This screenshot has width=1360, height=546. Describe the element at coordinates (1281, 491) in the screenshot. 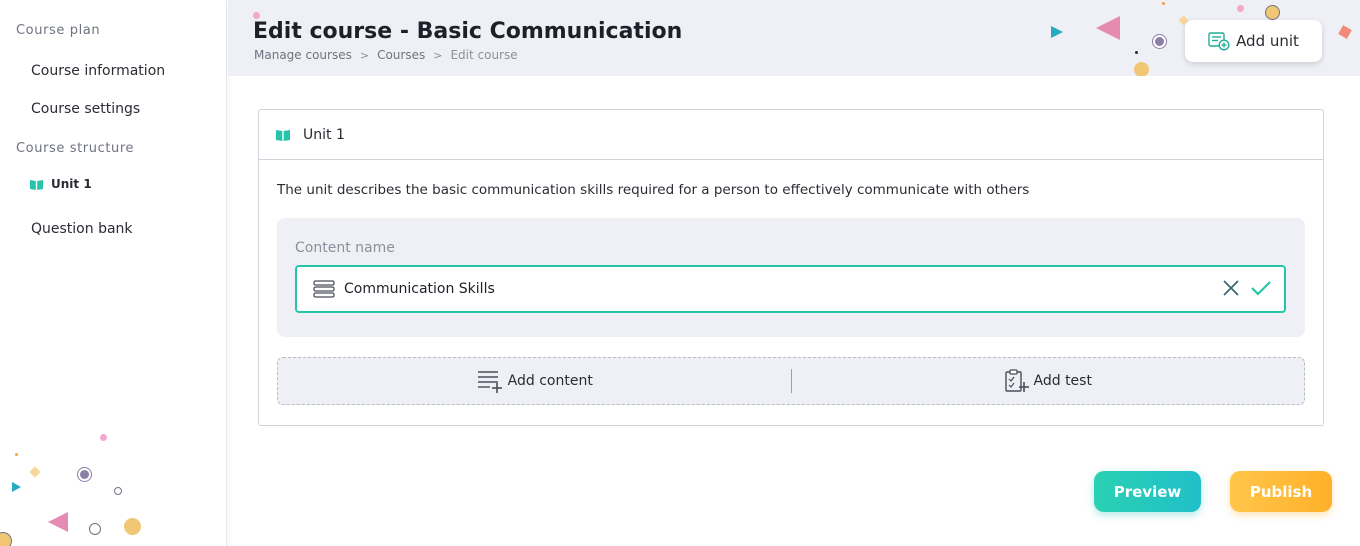

I see `publish-button: Publish` at that location.